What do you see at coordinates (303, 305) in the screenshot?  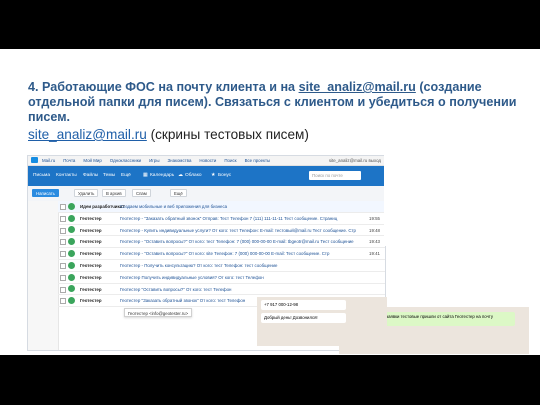 I see `chat-phone: +7 917 000-12-98` at bounding box center [303, 305].